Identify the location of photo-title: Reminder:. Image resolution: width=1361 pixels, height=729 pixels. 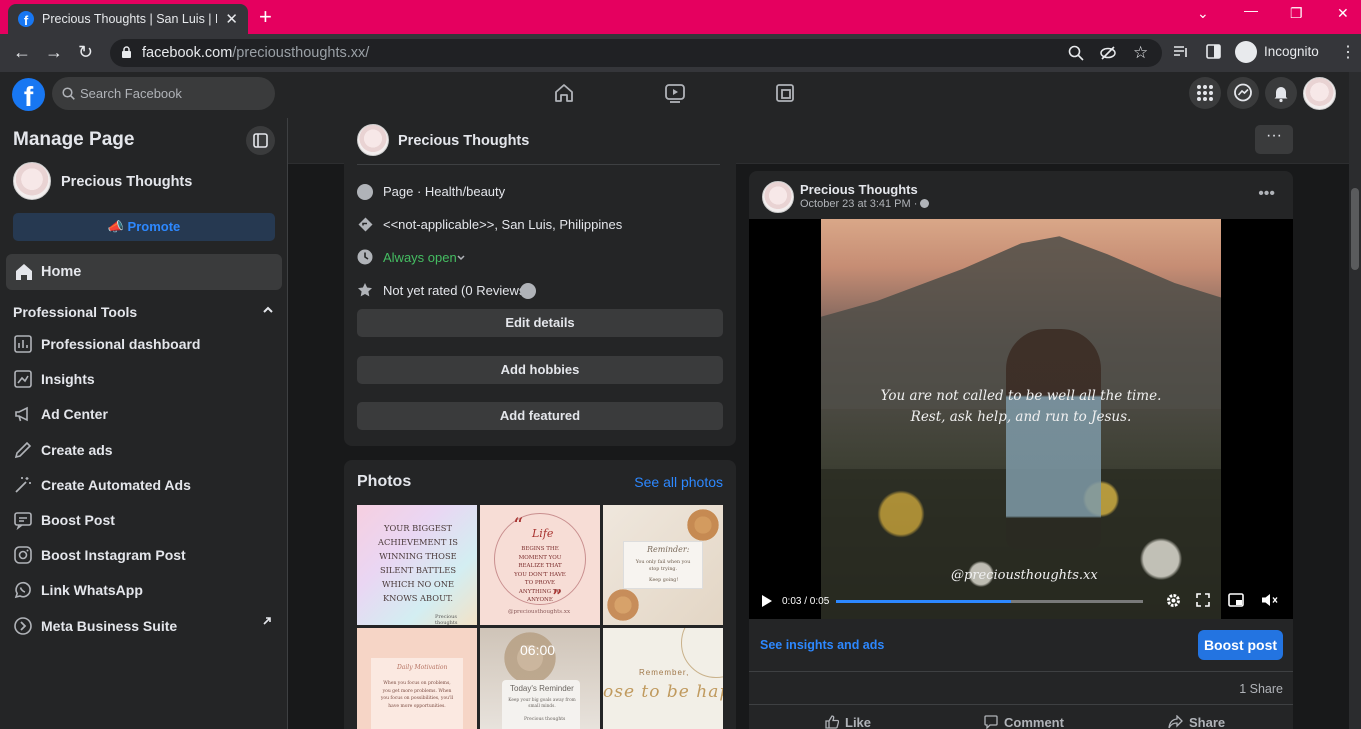
(668, 549).